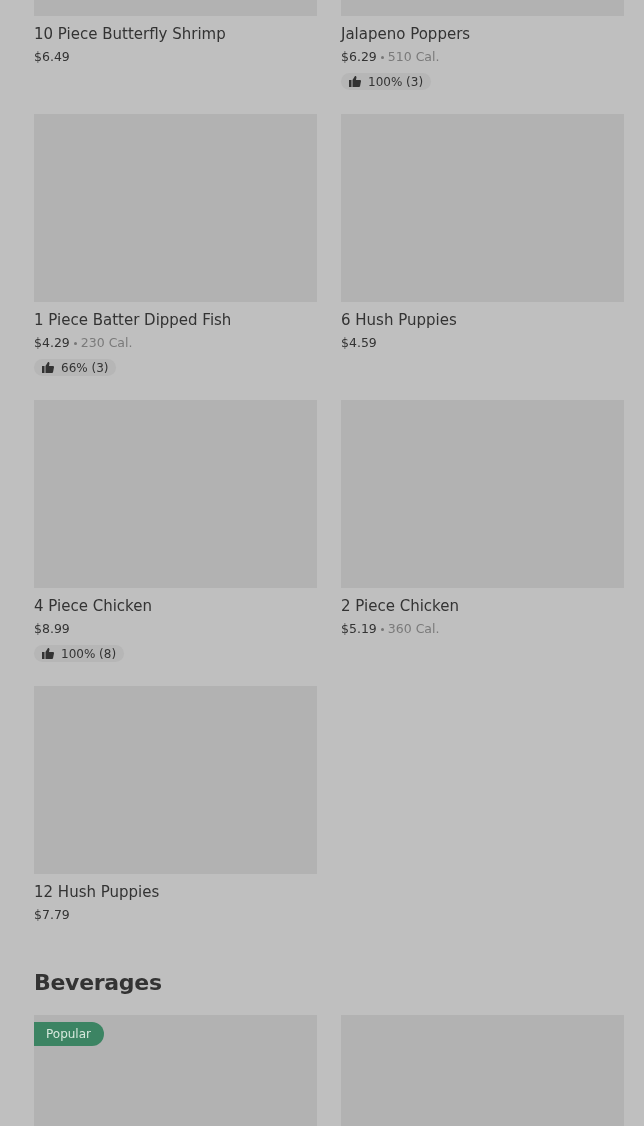  What do you see at coordinates (93, 606) in the screenshot?
I see `item-name: 4 Piece Chicken` at bounding box center [93, 606].